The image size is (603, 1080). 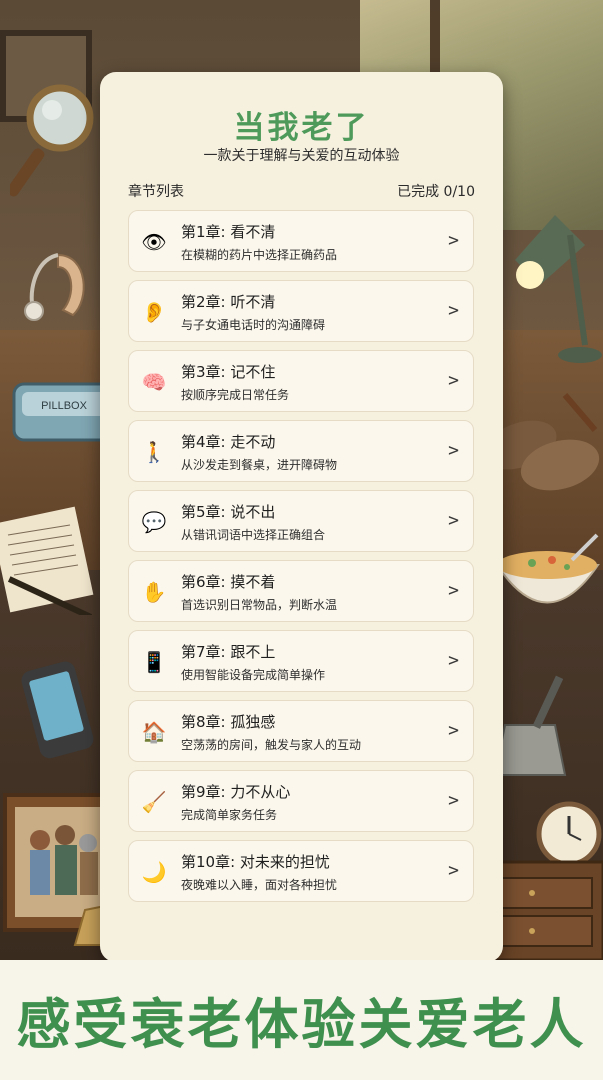 What do you see at coordinates (301, 591) in the screenshot?
I see `chapter-item-6: ✋ 第6章: 摸不着 首选识别日常物品，判断水温 >` at bounding box center [301, 591].